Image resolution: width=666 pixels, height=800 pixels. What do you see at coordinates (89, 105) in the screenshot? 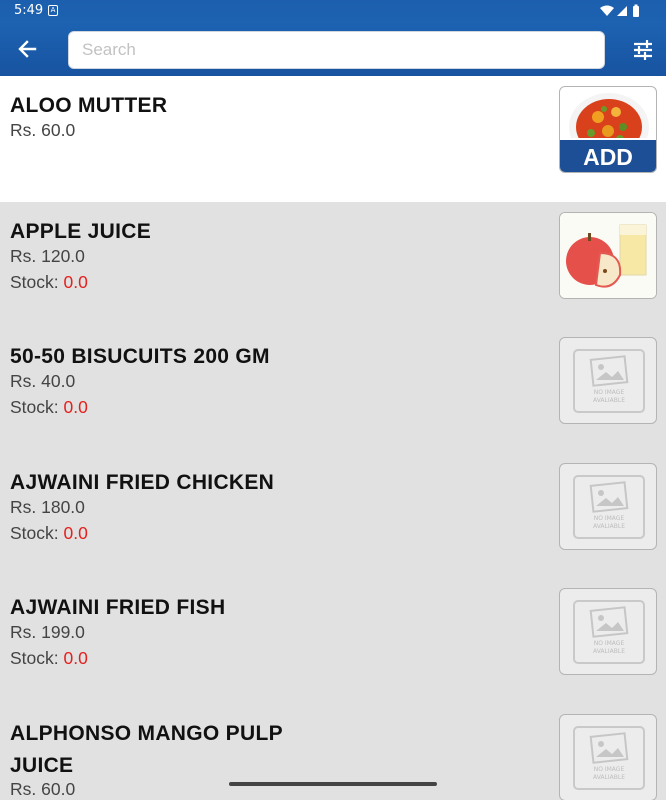
I see `product-name: ALOO MUTTER` at bounding box center [89, 105].